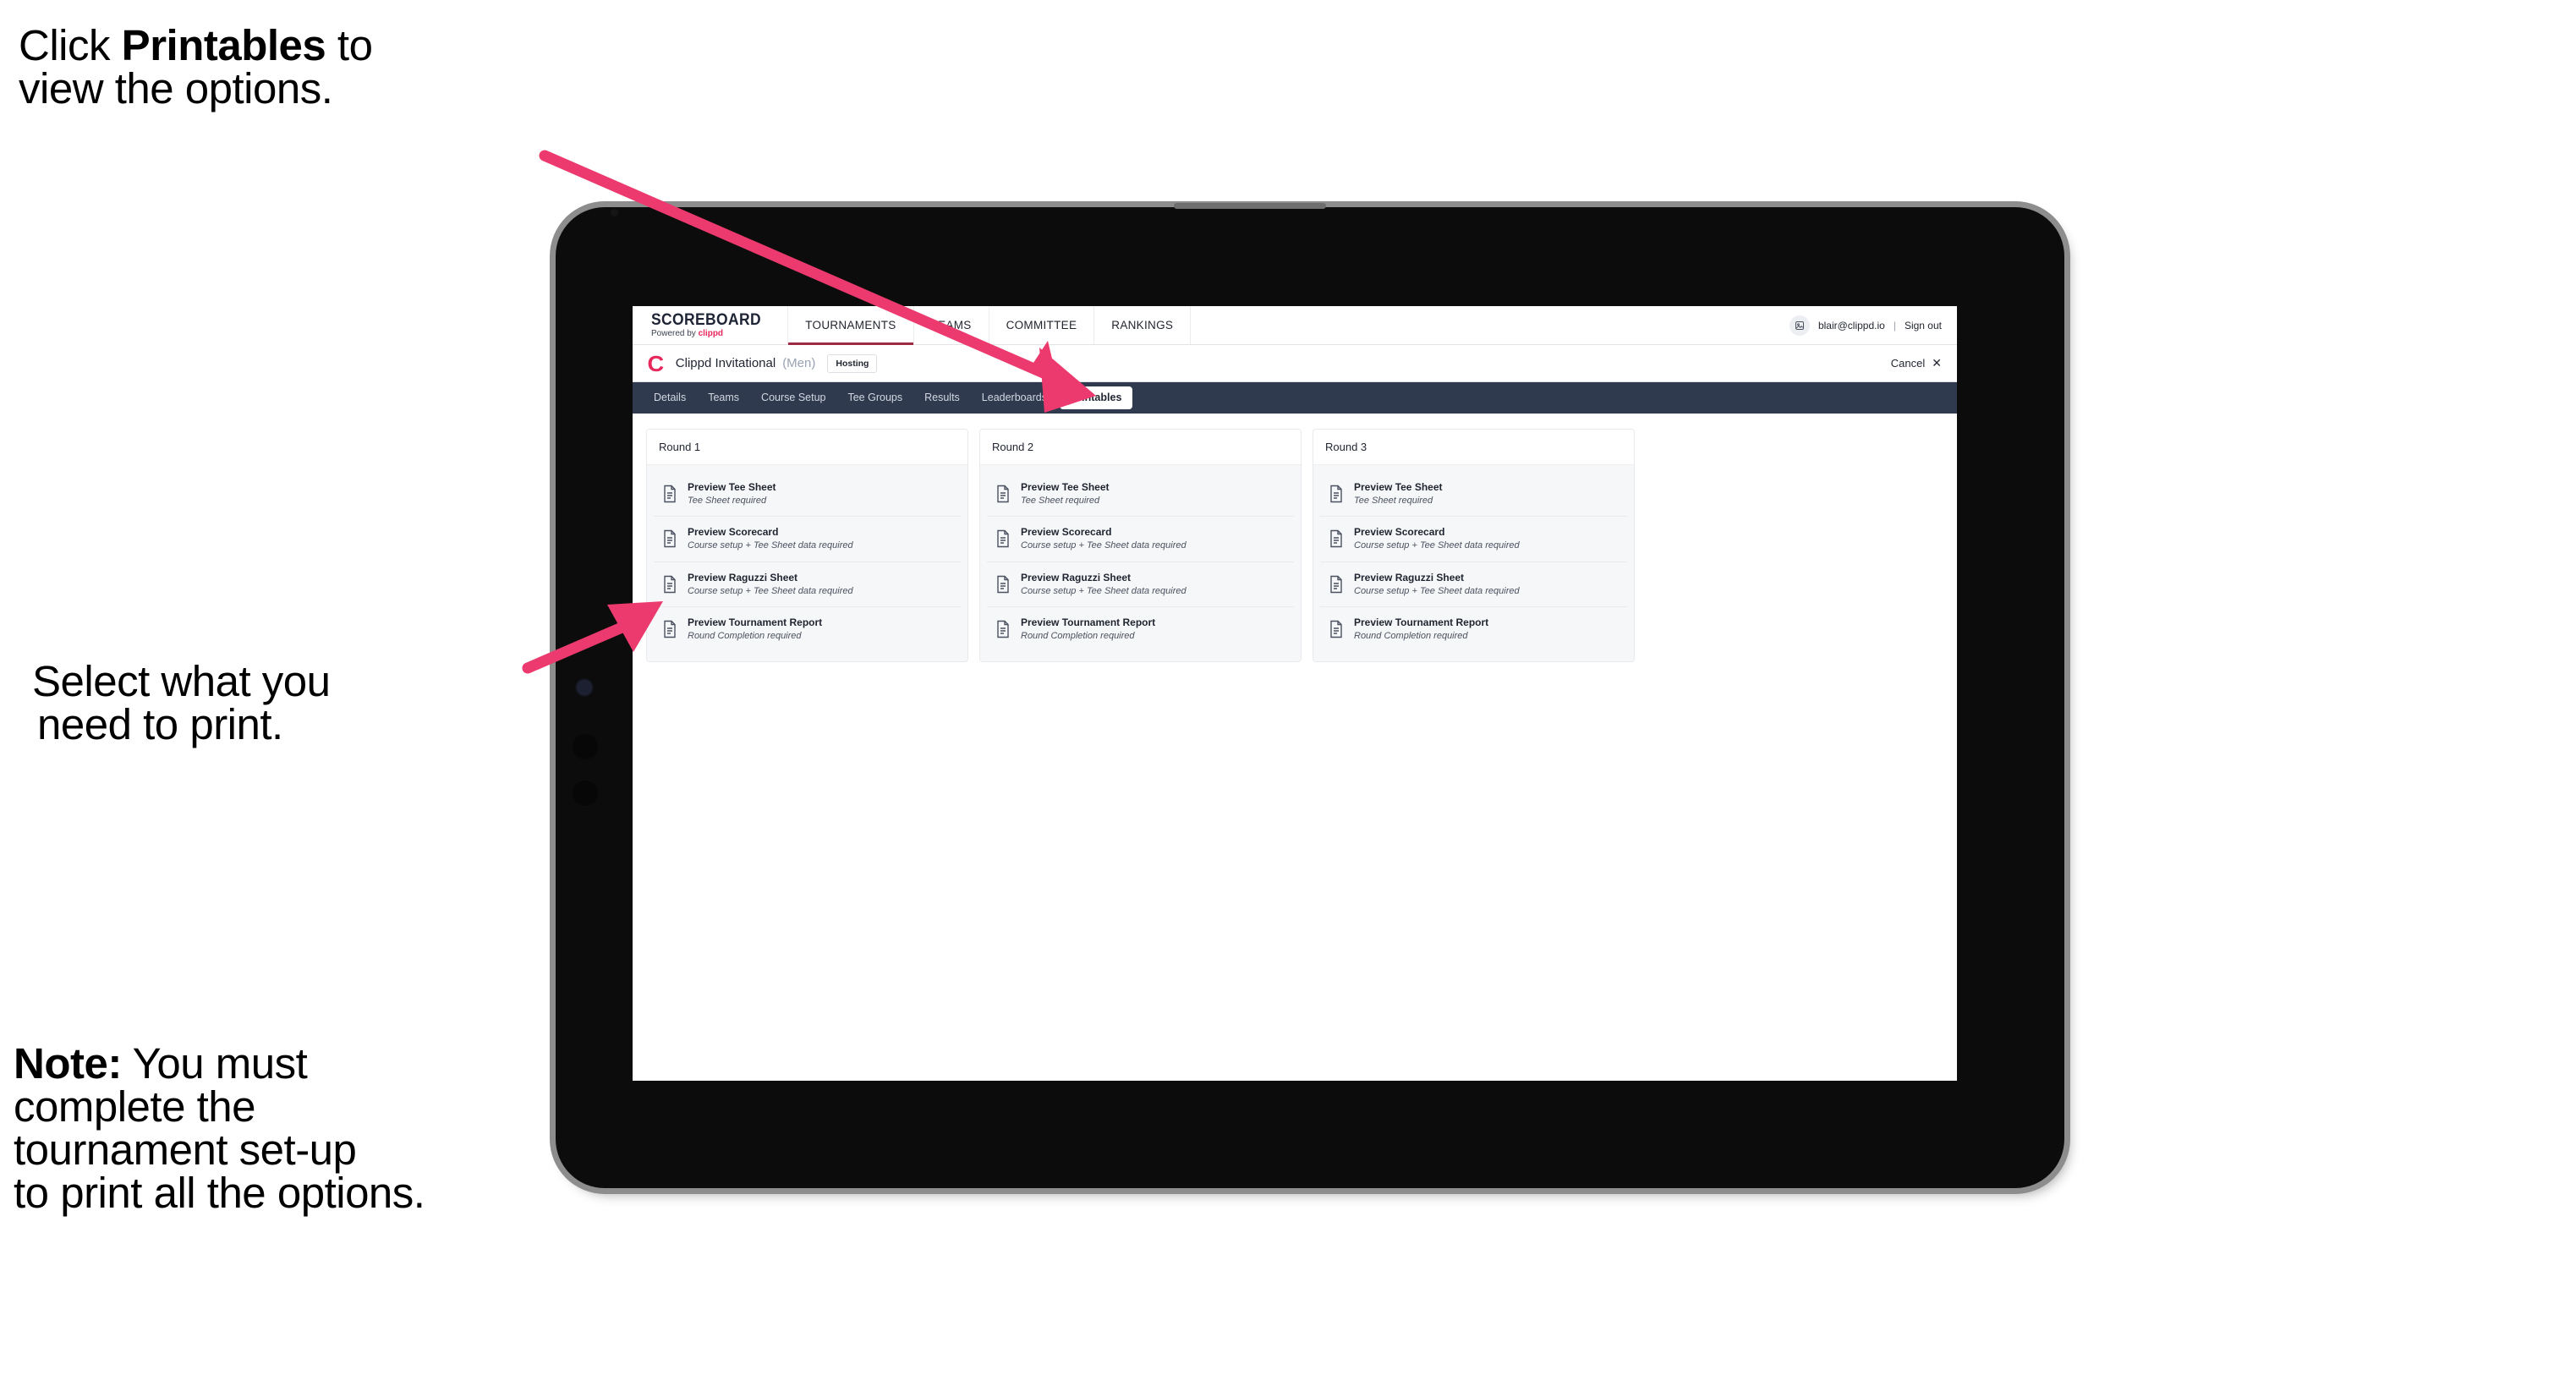 The image size is (2576, 1386). What do you see at coordinates (1249, 206) in the screenshot?
I see `tablet-speaker-grille` at bounding box center [1249, 206].